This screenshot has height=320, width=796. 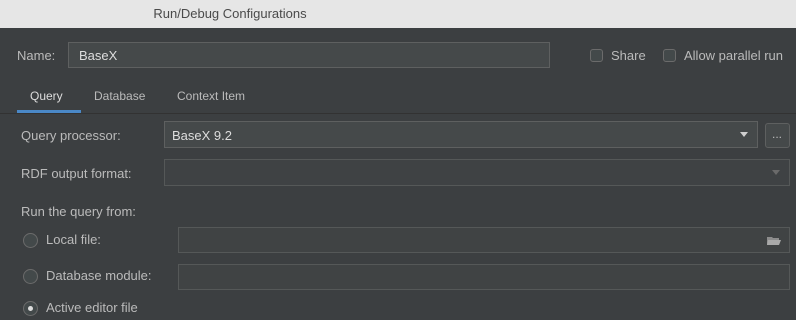 I want to click on database-module-label: Database module:, so click(x=99, y=275).